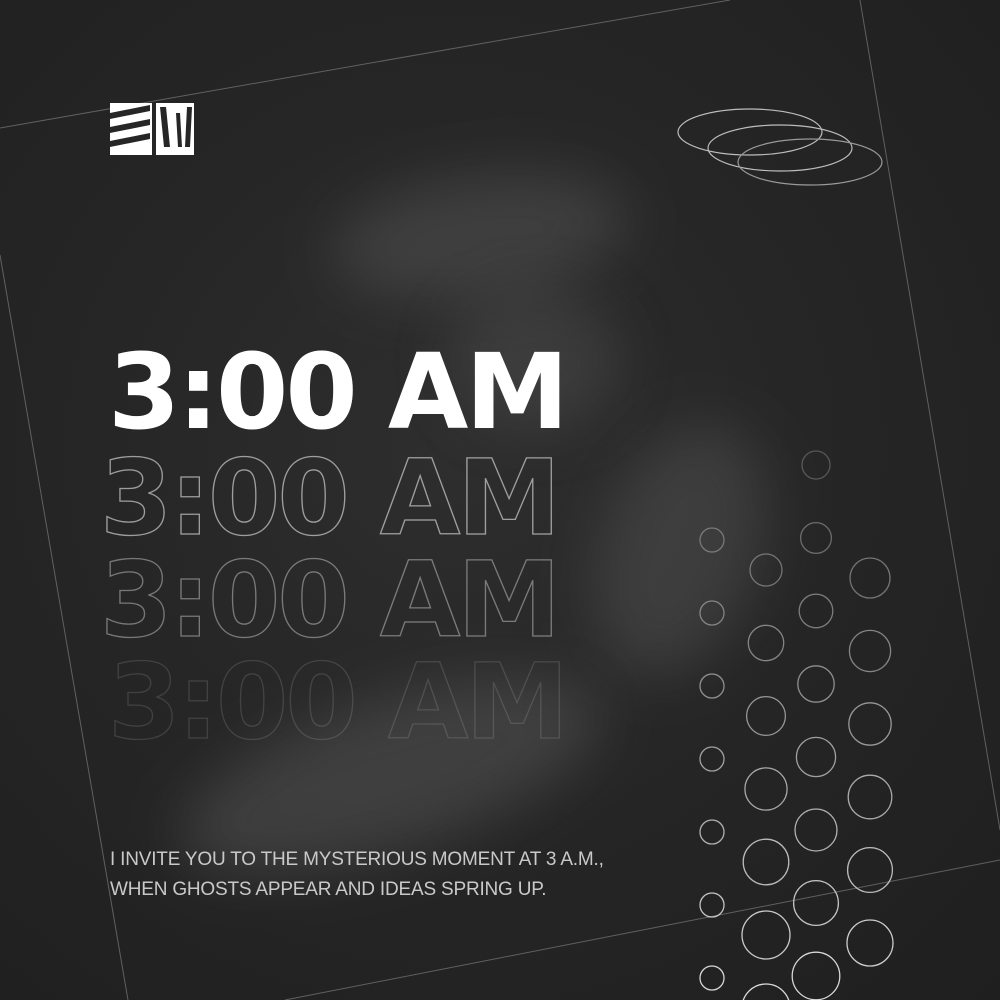  Describe the element at coordinates (152, 129) in the screenshot. I see `sw-monogram-icon` at that location.